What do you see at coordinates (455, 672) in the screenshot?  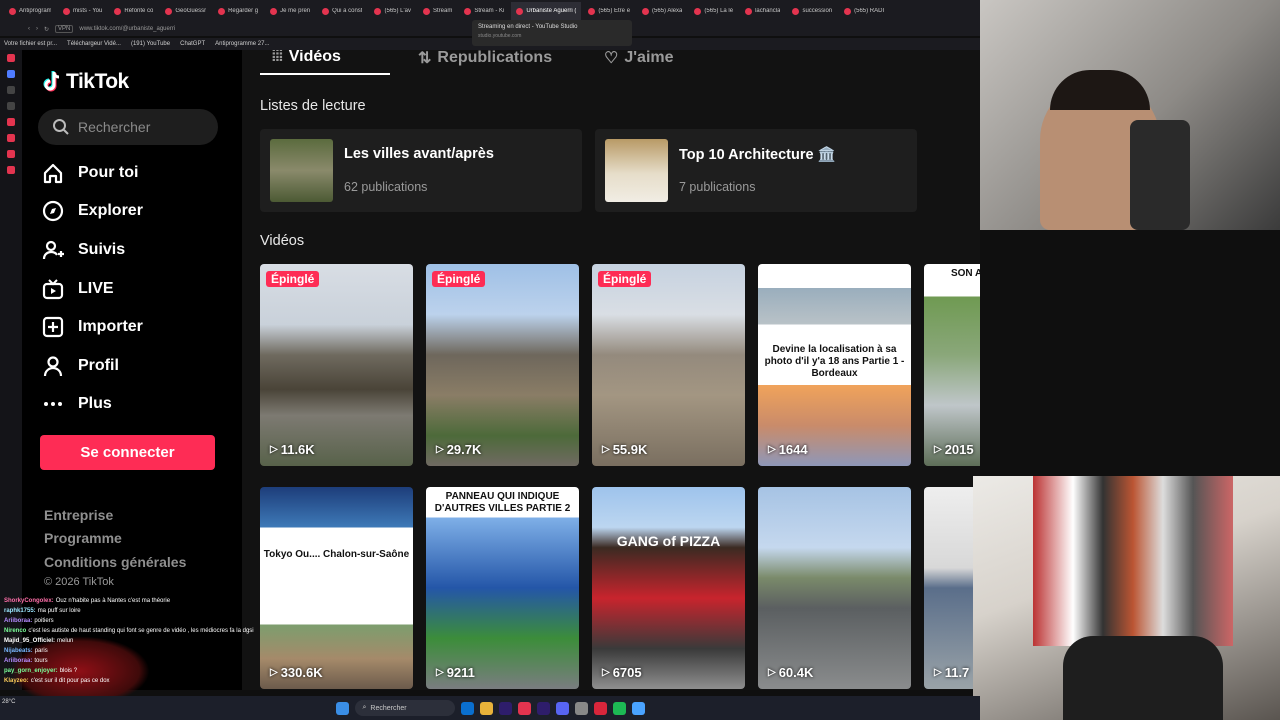 I see `view-count: ▷ 9211` at bounding box center [455, 672].